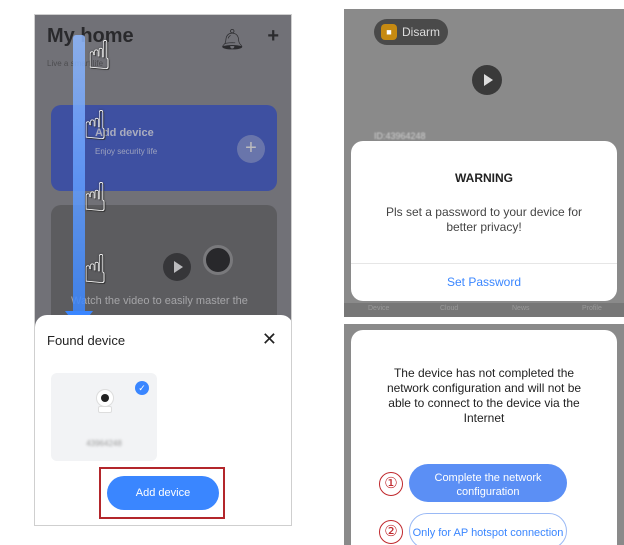 The height and width of the screenshot is (545, 624). I want to click on disarm-chip: ■ Disarm, so click(411, 32).